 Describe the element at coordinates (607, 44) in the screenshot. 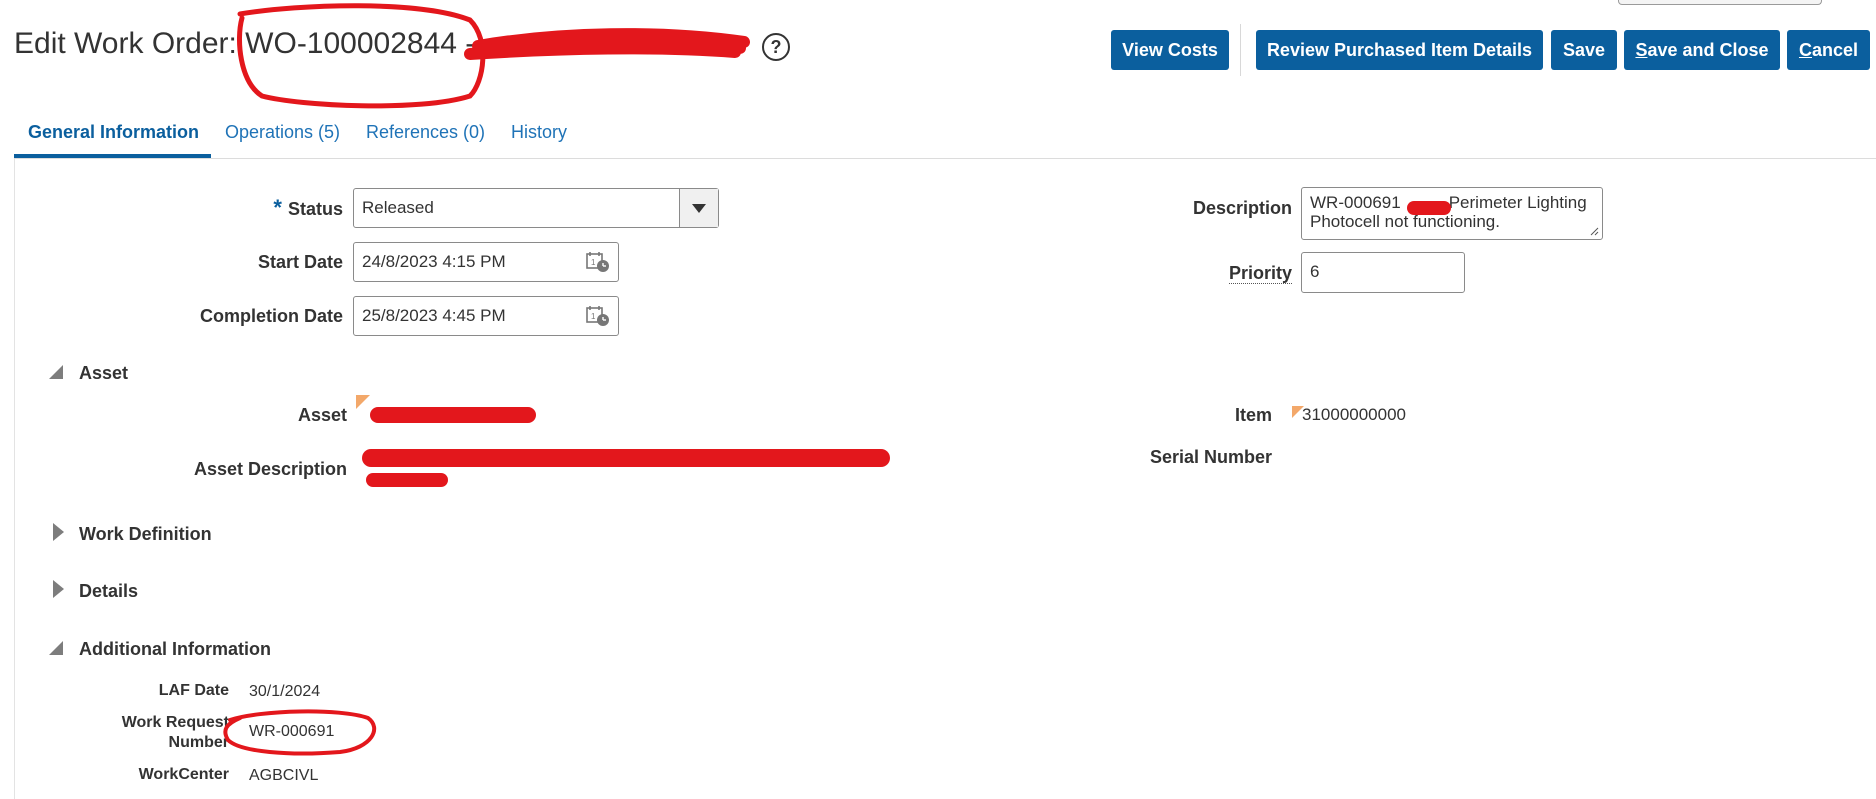

I see `annotation-redaction-title` at that location.